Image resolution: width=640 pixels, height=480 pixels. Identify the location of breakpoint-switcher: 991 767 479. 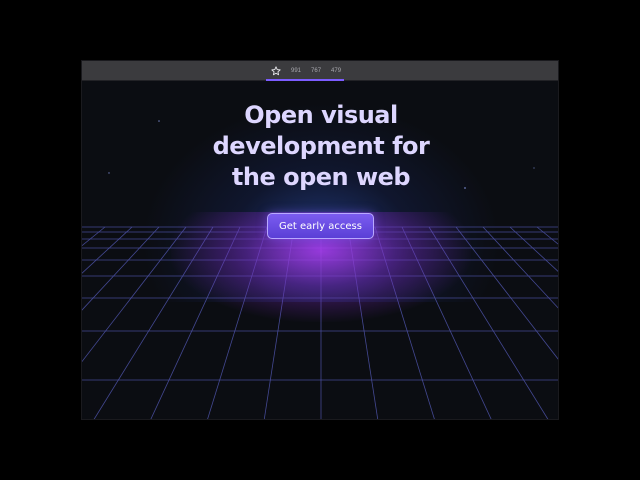
(306, 71).